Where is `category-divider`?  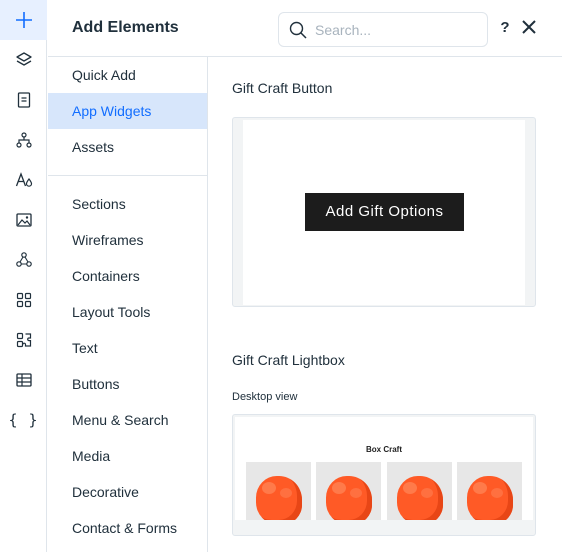
category-divider is located at coordinates (127, 175).